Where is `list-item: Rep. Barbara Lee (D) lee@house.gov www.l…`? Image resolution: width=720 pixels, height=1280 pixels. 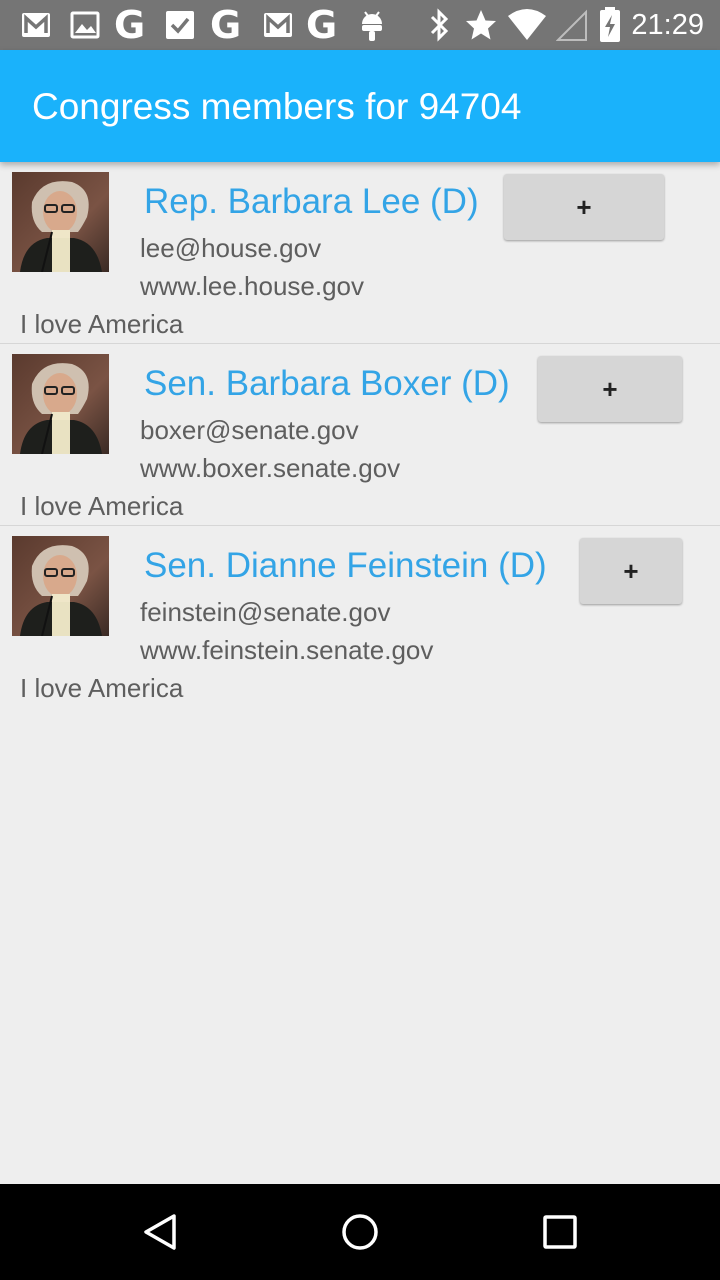
list-item: Rep. Barbara Lee (D) lee@house.gov www.l… is located at coordinates (360, 253).